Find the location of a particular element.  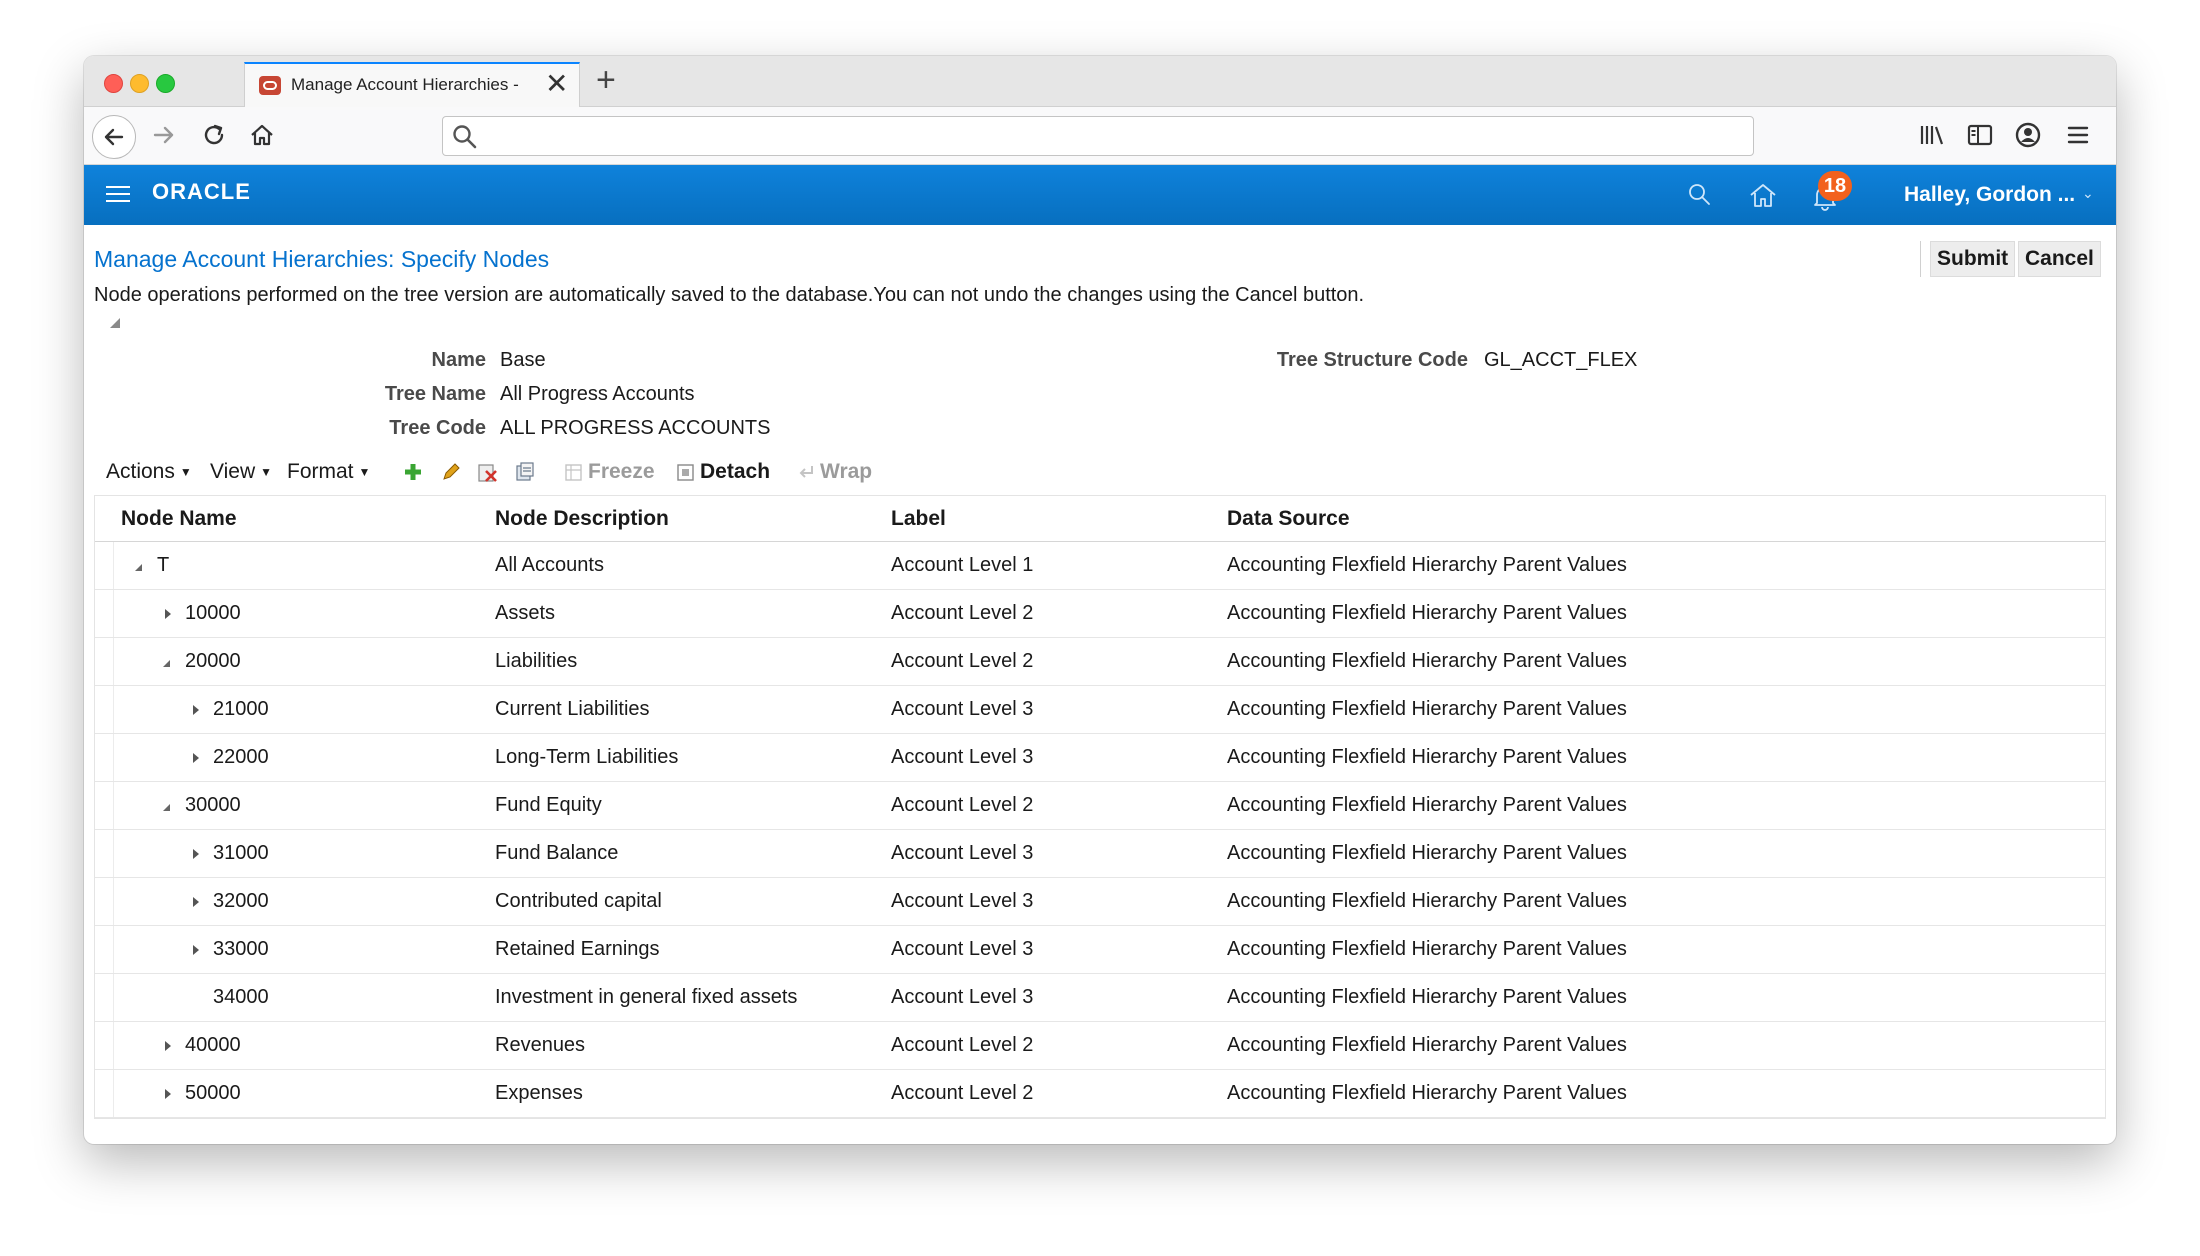

column-header-node-description: Node Description is located at coordinates (582, 519).